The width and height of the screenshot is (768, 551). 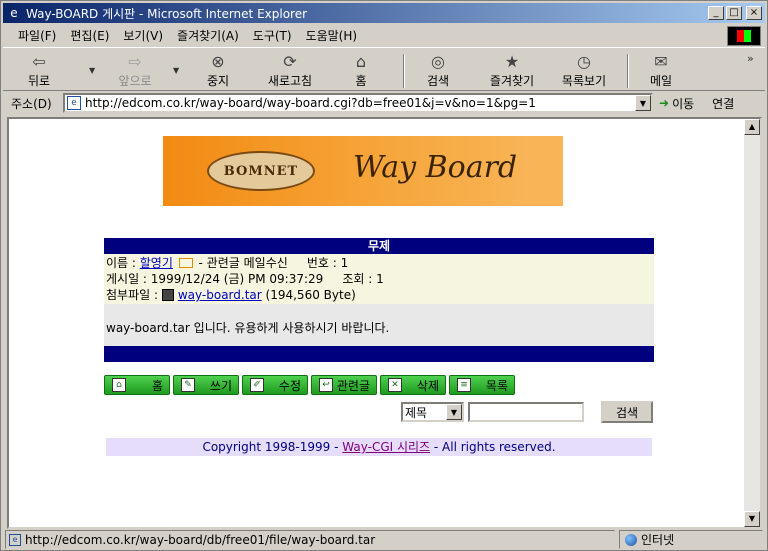 I want to click on history-icon: ◷, so click(x=584, y=61).